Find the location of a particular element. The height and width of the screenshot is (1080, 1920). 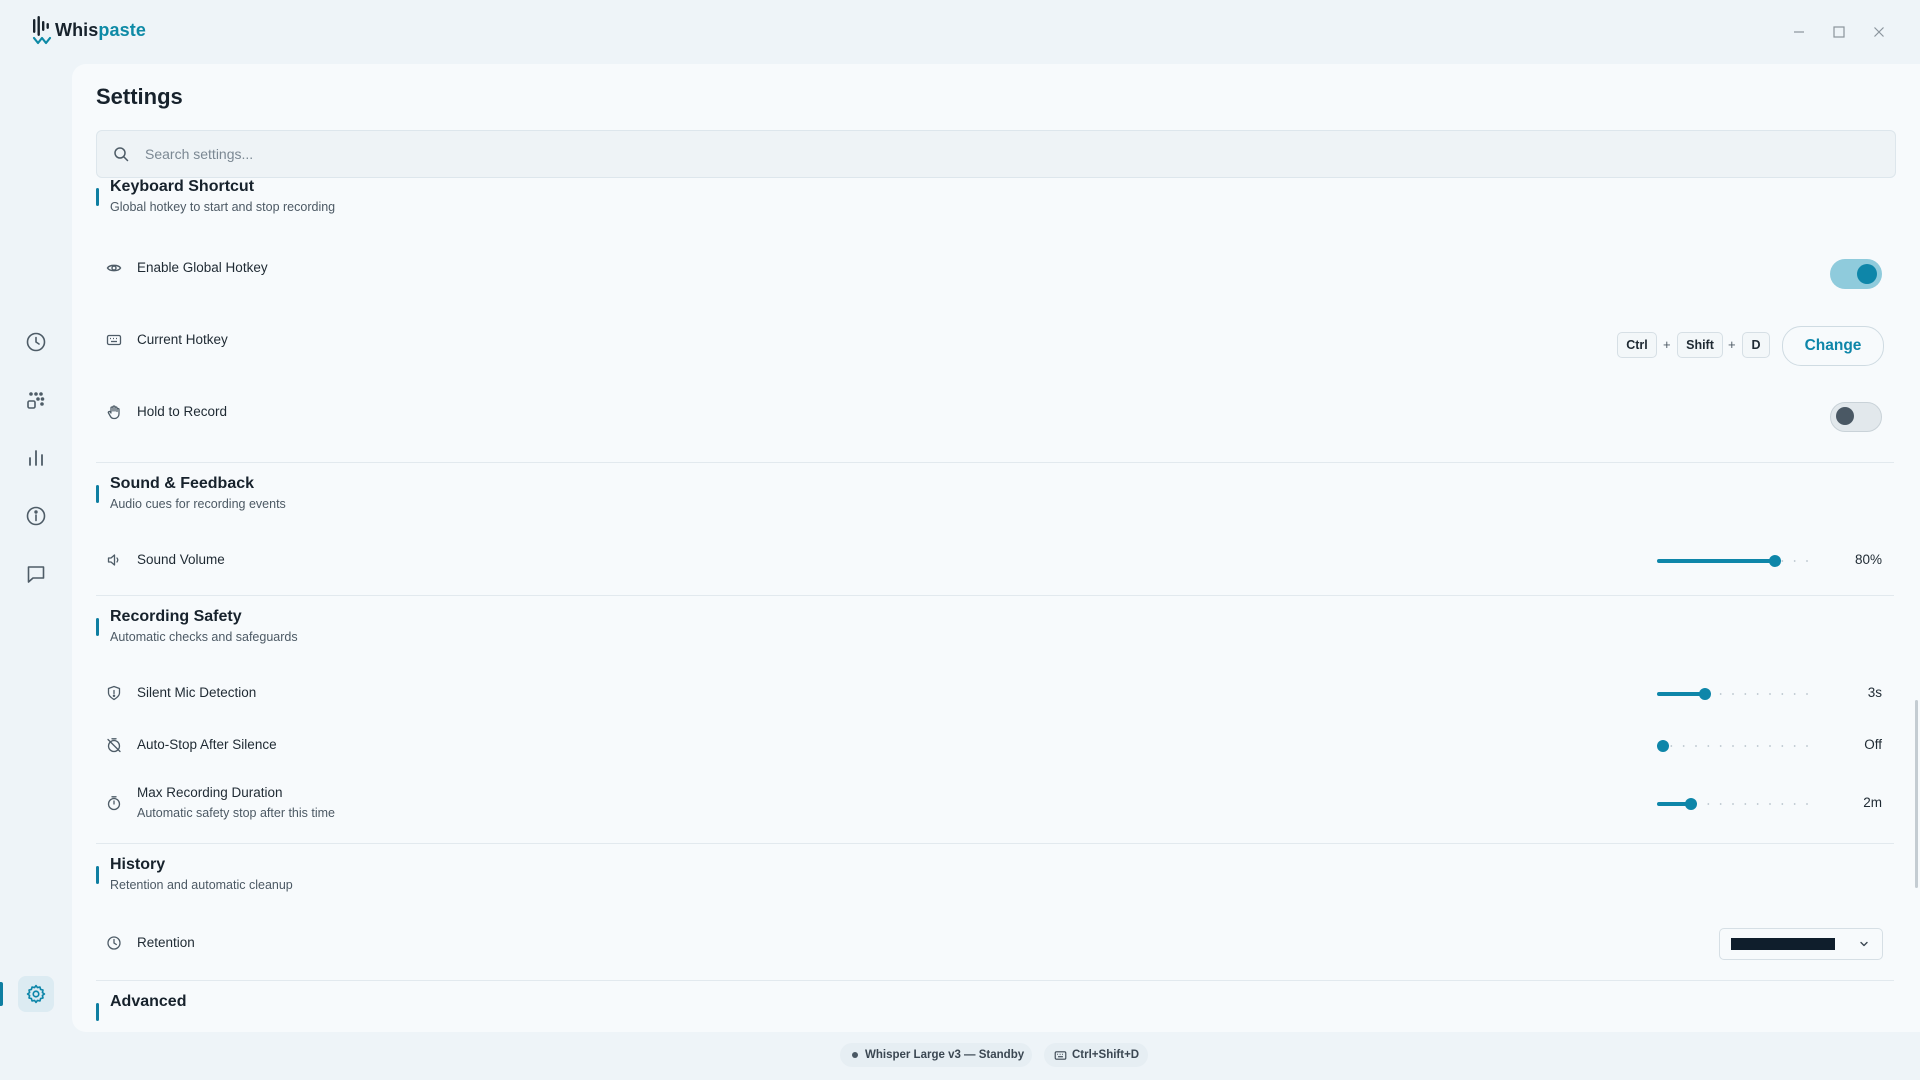

sidebar-item-about is located at coordinates (36, 516).